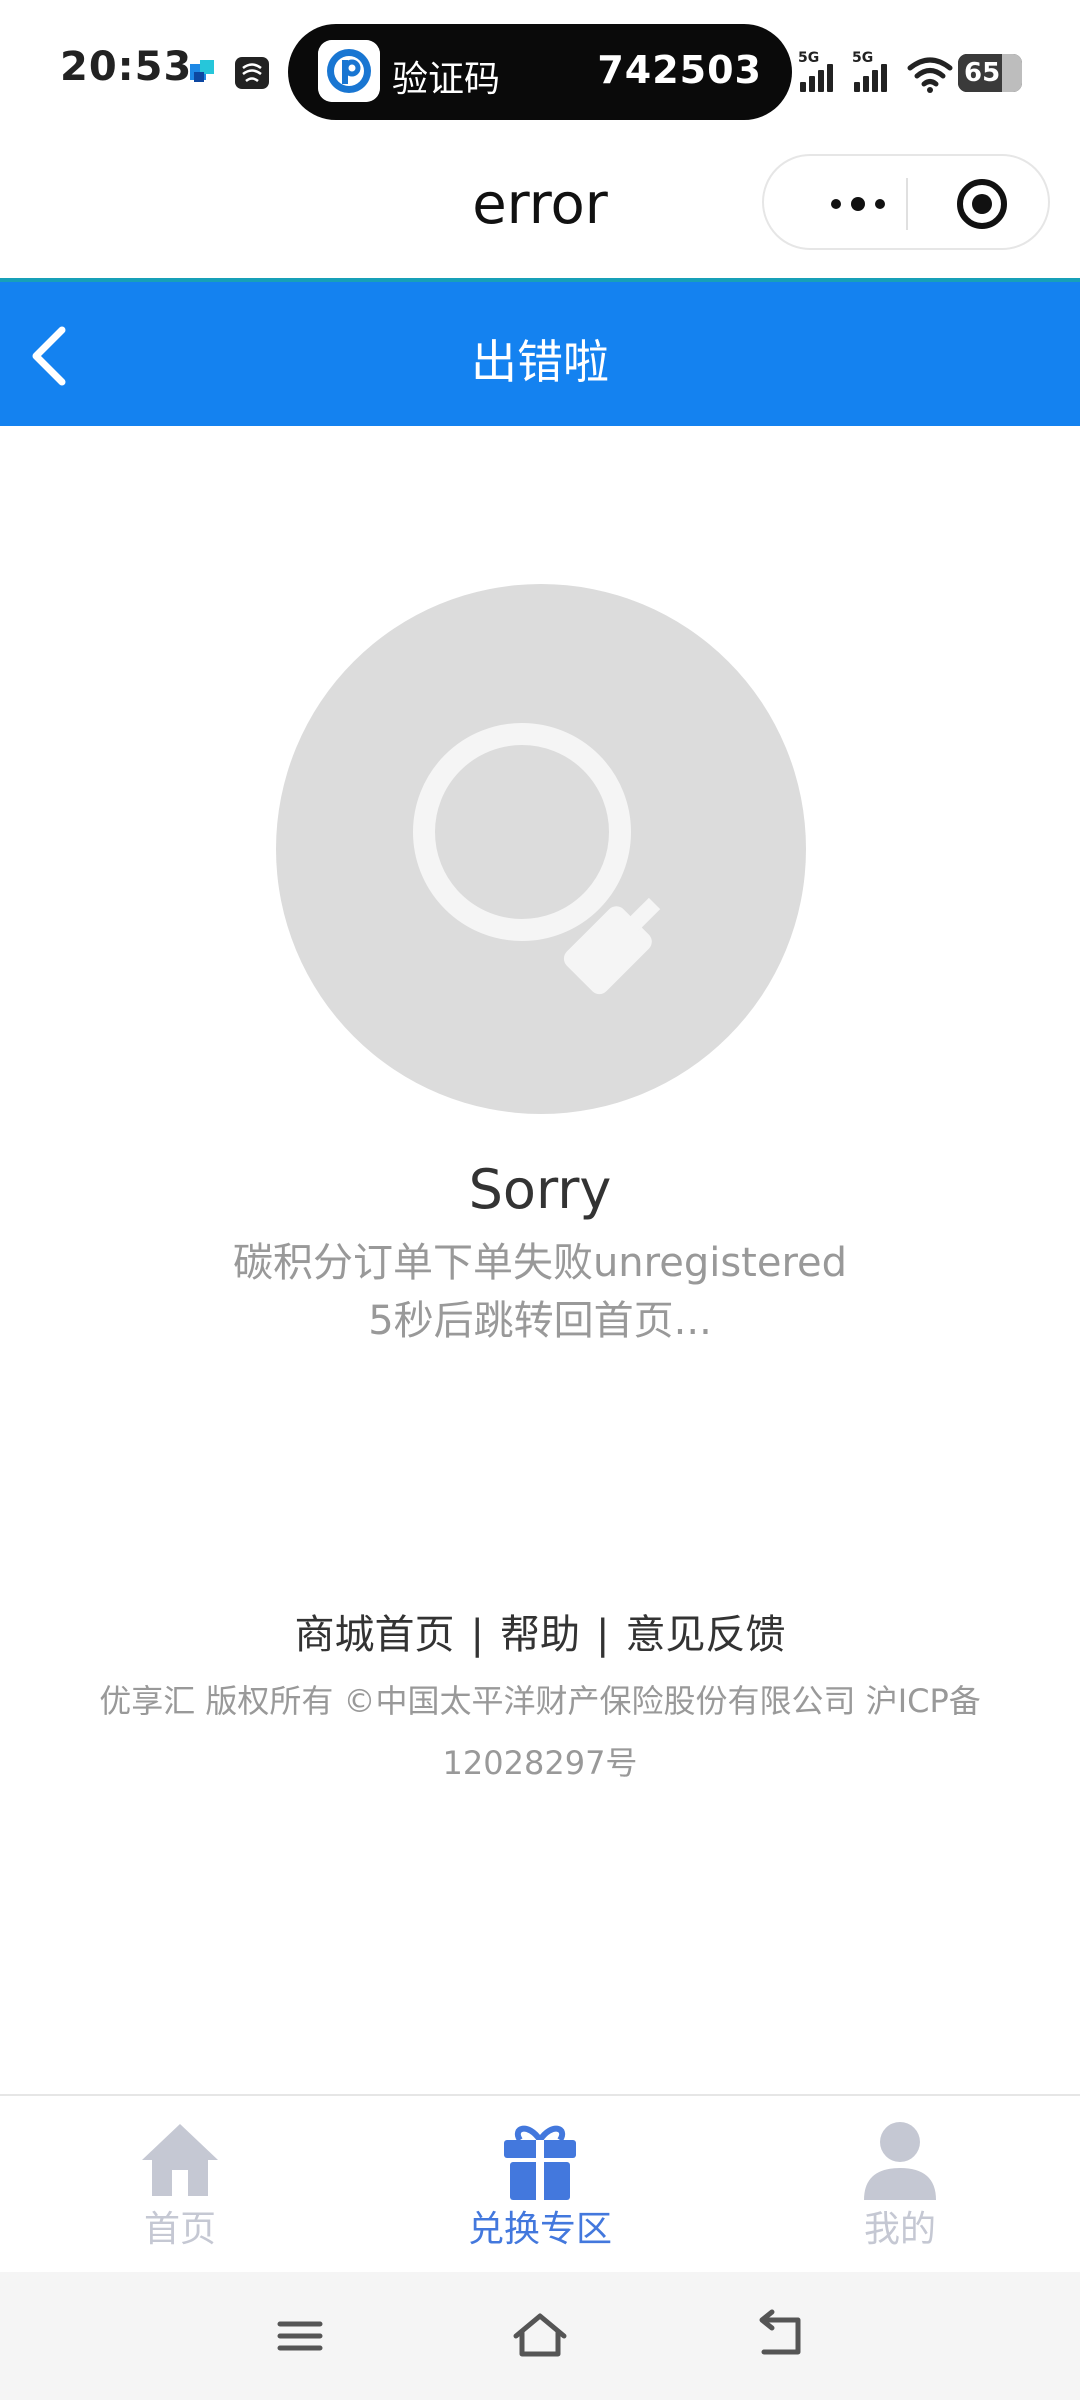 This screenshot has width=1080, height=2400. What do you see at coordinates (899, 2229) in the screenshot?
I see `tab-label: 我的` at bounding box center [899, 2229].